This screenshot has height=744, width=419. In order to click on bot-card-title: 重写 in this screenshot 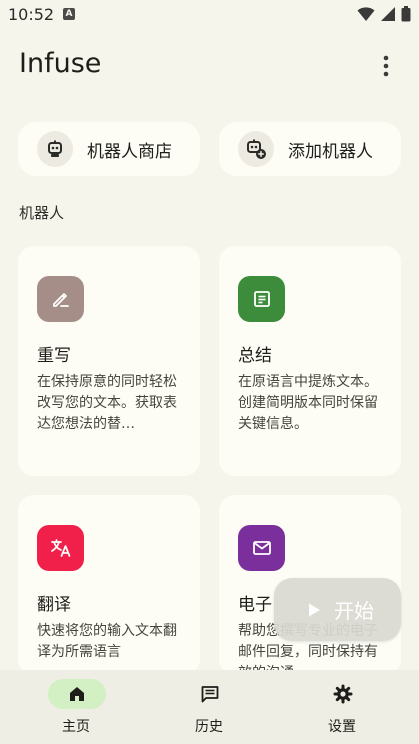, I will do `click(54, 356)`.